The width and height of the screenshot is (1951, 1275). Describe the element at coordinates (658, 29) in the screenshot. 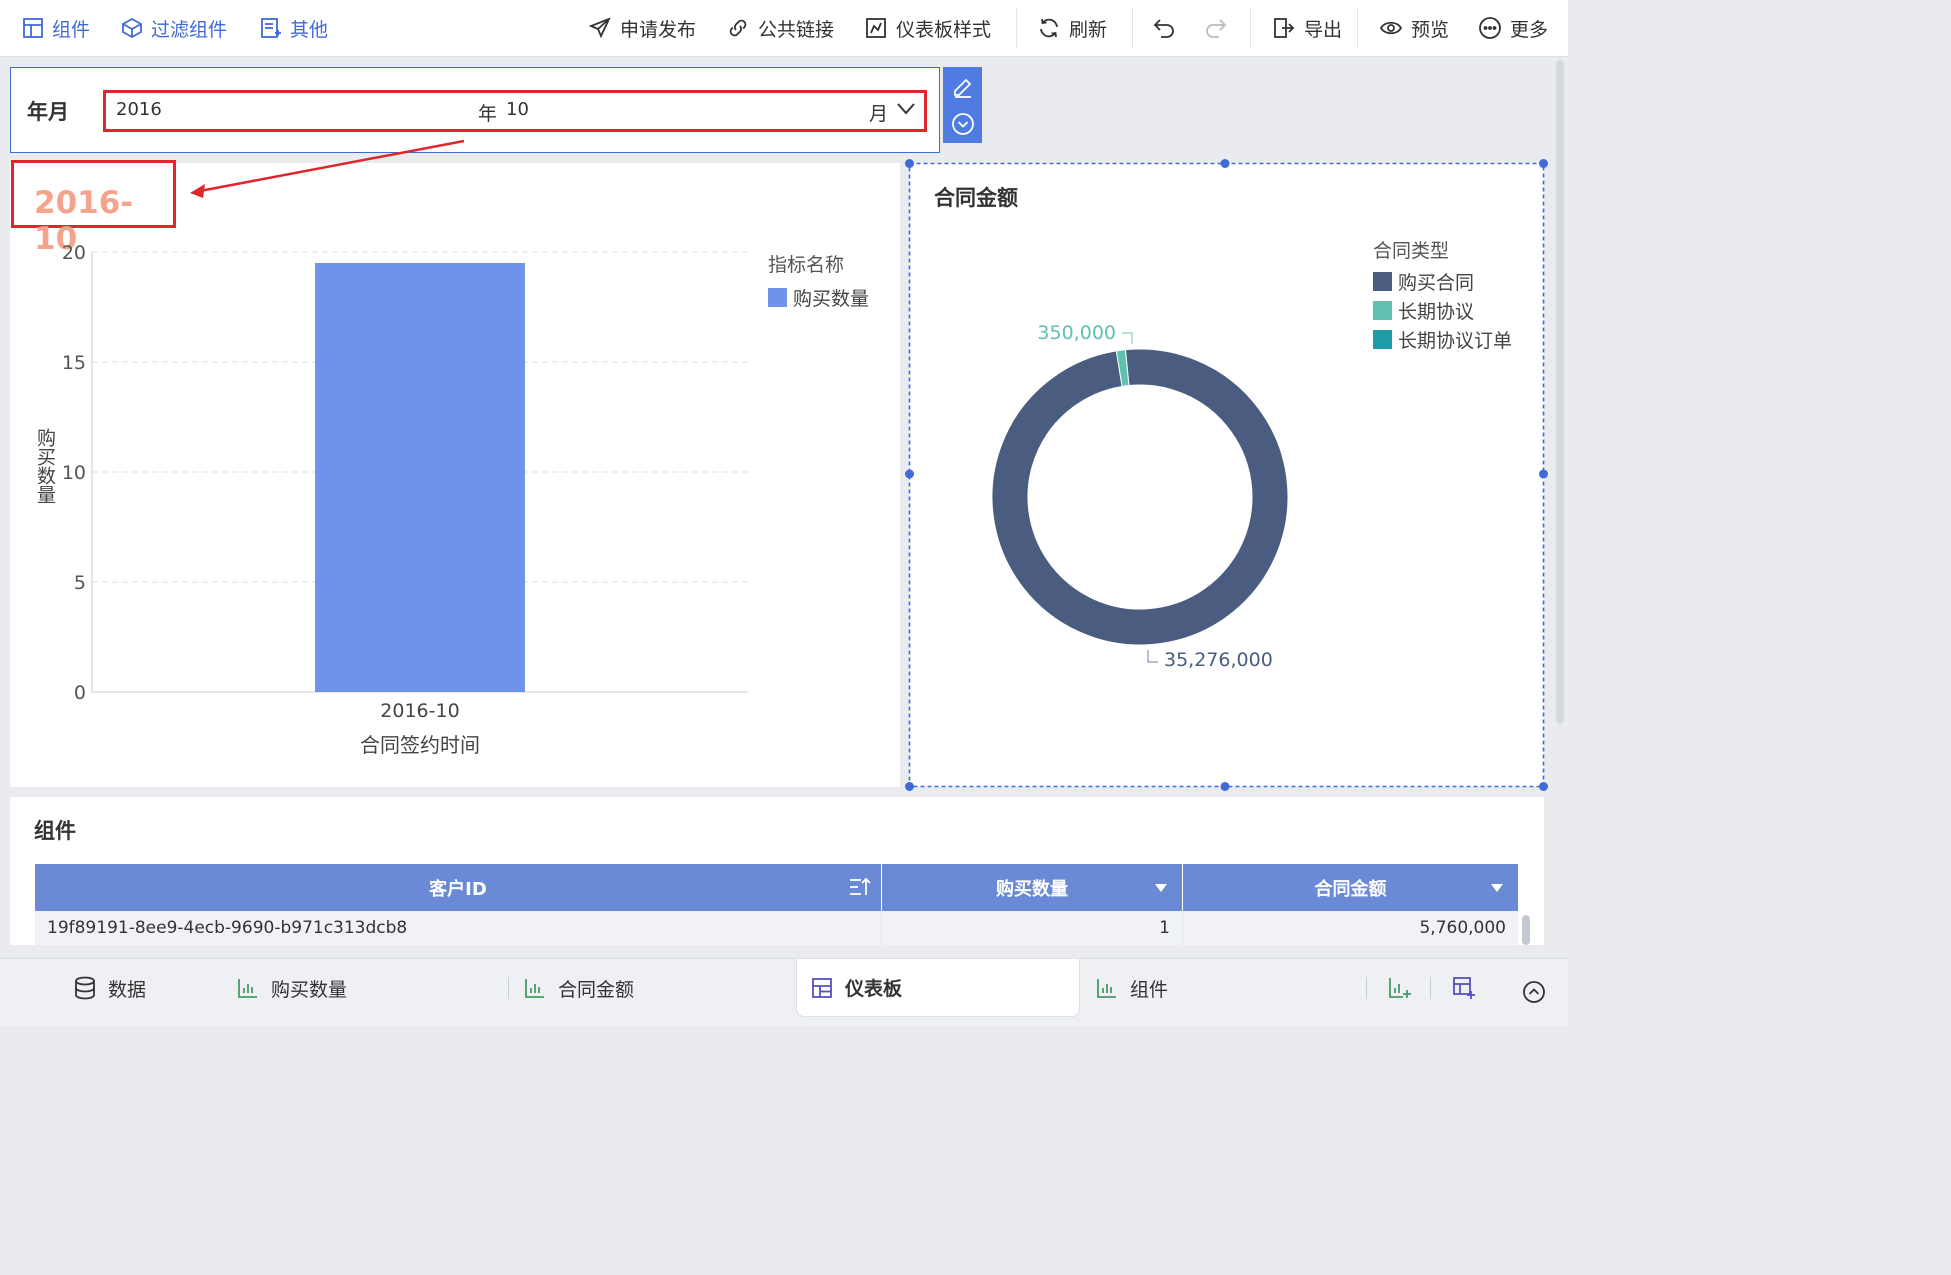

I see `publish-label: 申请发布` at that location.